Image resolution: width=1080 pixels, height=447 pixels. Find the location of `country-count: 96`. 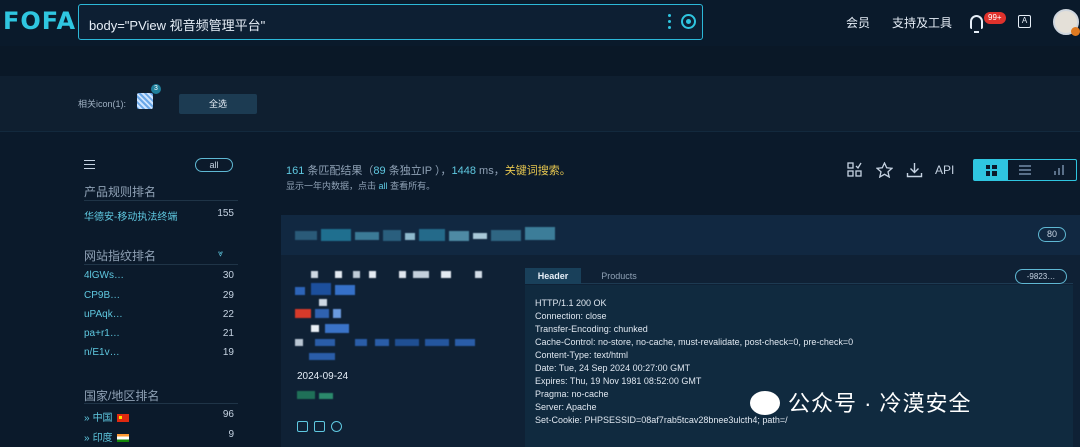

country-count: 96 is located at coordinates (228, 414).